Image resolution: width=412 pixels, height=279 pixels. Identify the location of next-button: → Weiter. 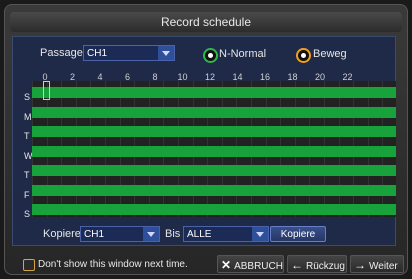
(377, 264).